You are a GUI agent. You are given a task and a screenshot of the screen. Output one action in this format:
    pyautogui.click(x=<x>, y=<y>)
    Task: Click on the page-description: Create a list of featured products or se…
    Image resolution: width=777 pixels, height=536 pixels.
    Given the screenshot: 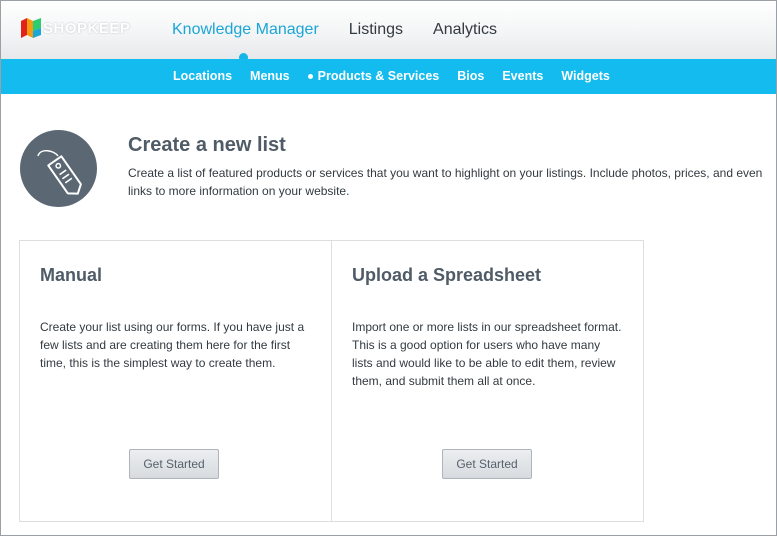 What is the action you would take?
    pyautogui.click(x=445, y=182)
    